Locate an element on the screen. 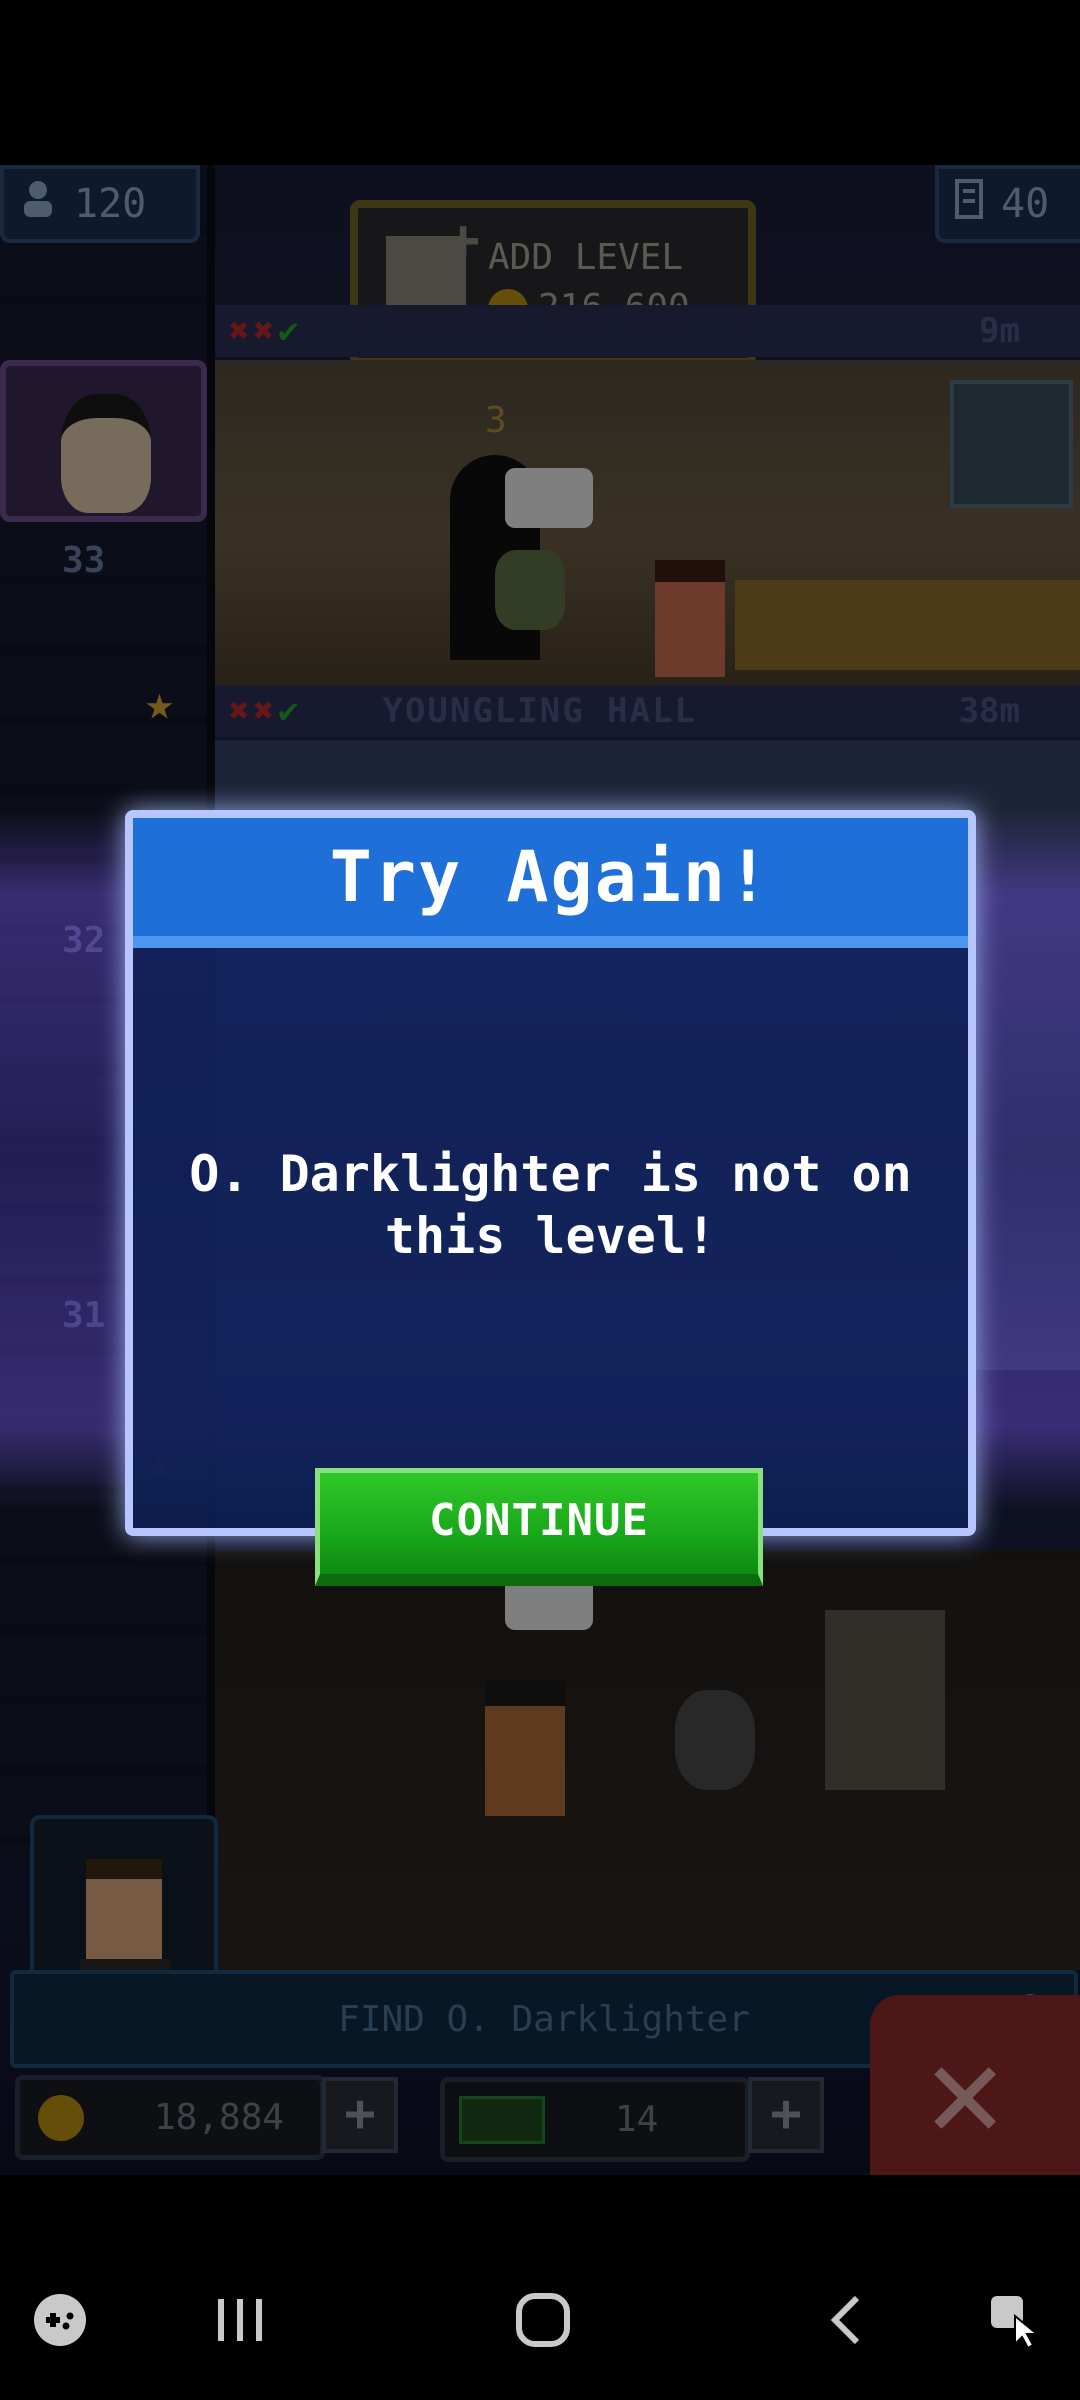 This screenshot has height=2400, width=1080. home-icon is located at coordinates (543, 2320).